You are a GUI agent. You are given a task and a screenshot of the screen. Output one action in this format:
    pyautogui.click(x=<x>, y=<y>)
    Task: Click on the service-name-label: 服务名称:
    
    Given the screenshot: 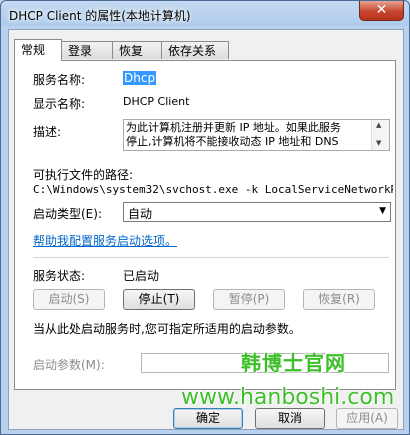 What is the action you would take?
    pyautogui.click(x=59, y=80)
    